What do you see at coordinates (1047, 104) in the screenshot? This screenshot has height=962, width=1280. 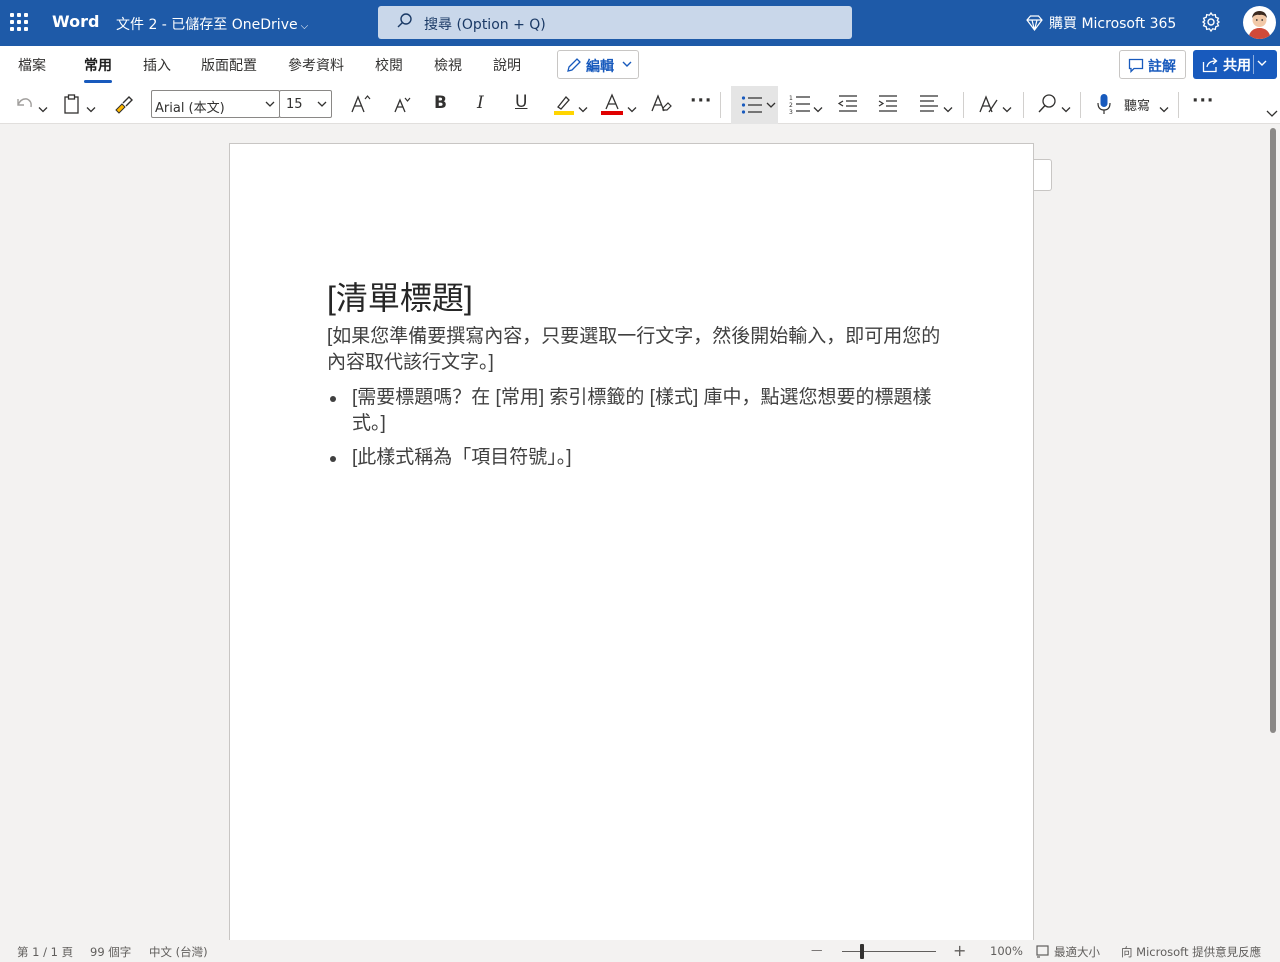 I see `find-icon` at bounding box center [1047, 104].